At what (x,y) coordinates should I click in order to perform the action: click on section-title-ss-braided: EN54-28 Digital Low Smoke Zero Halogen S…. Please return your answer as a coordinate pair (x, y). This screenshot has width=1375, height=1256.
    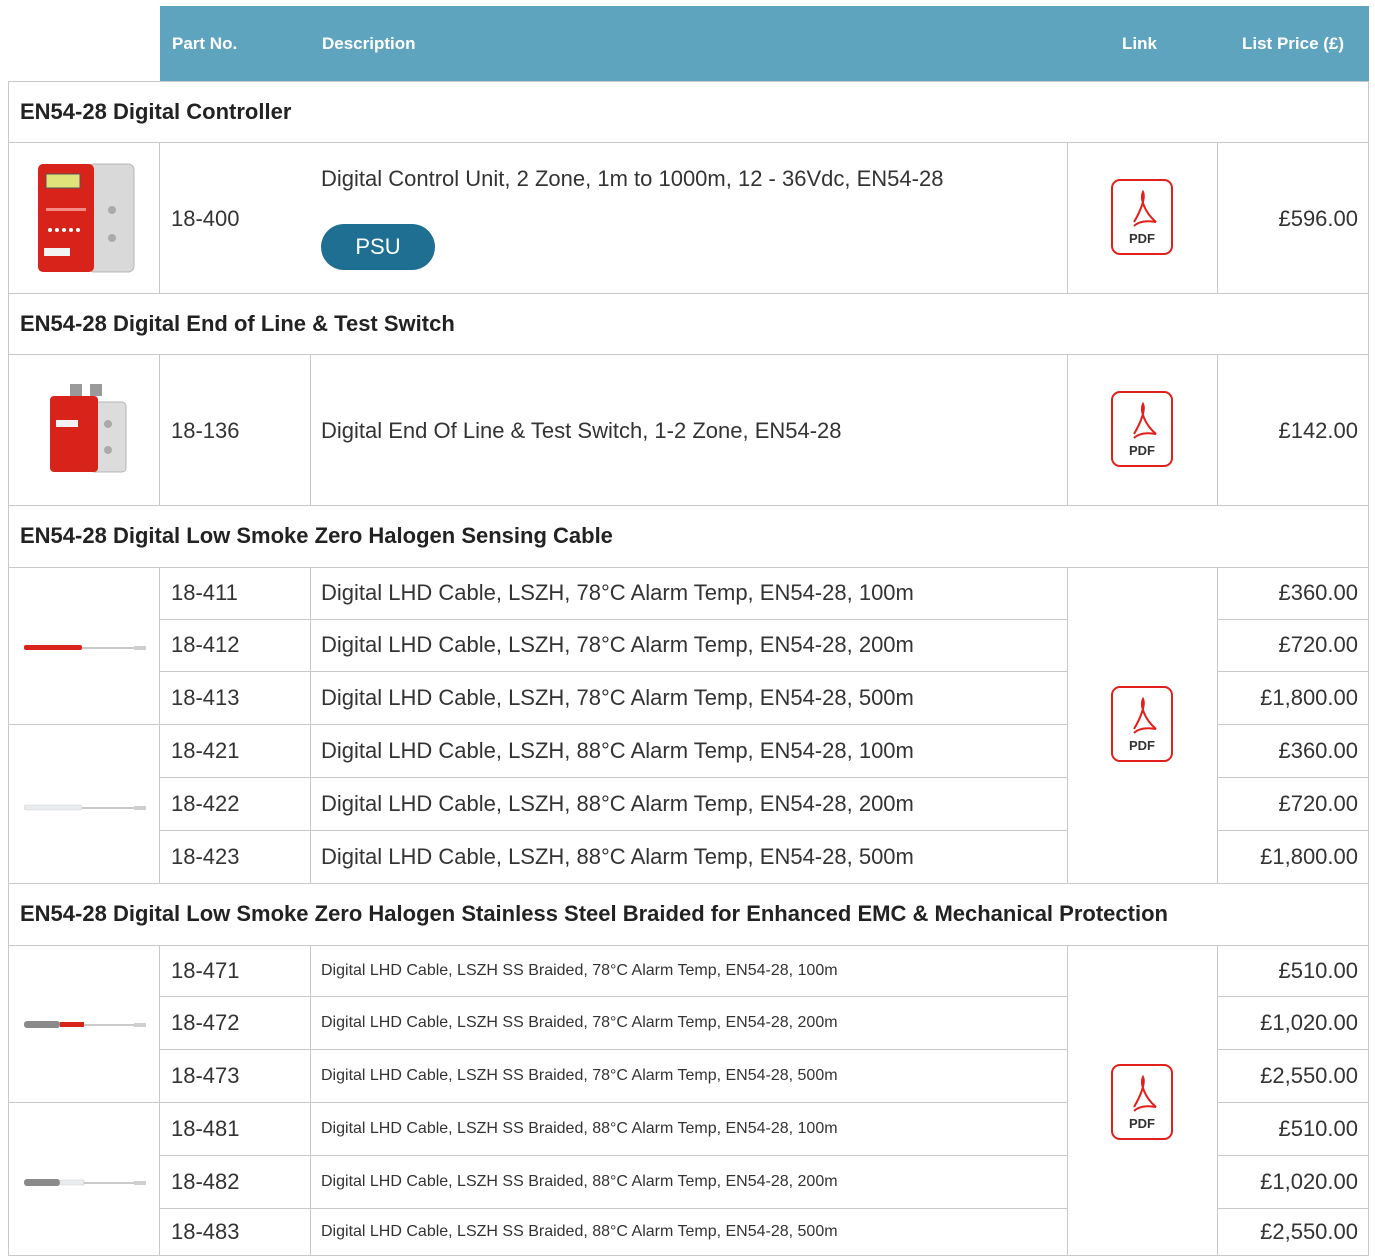
    Looking at the image, I should click on (594, 913).